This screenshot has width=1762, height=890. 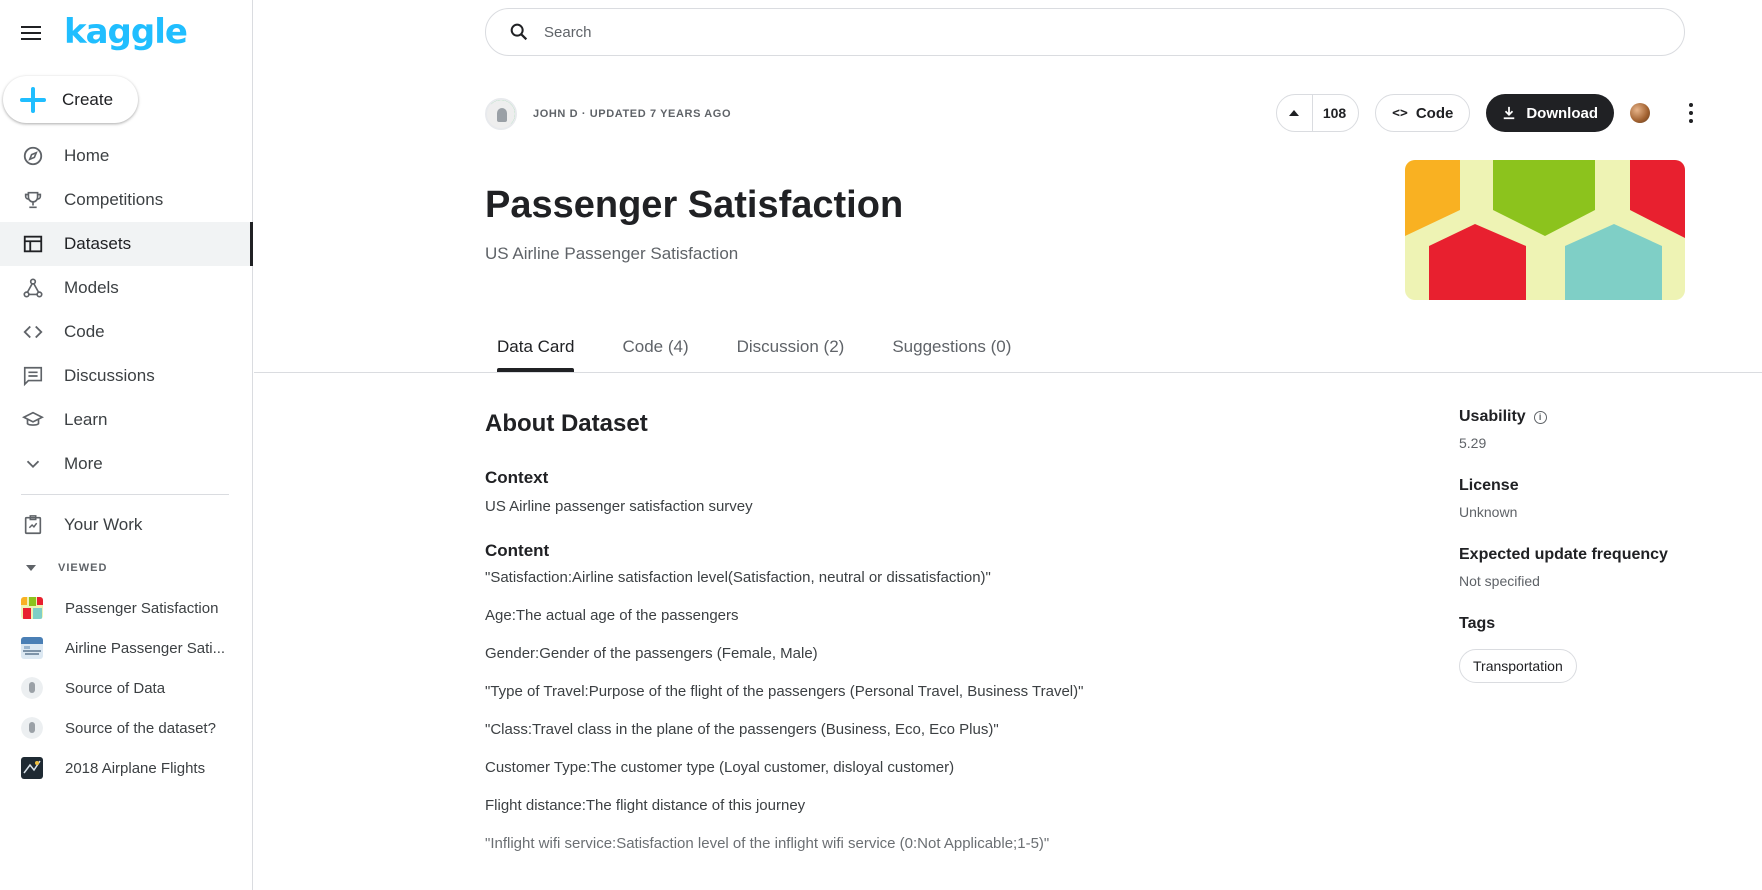 I want to click on sidebar-item-your-work: Your Work, so click(x=126, y=525).